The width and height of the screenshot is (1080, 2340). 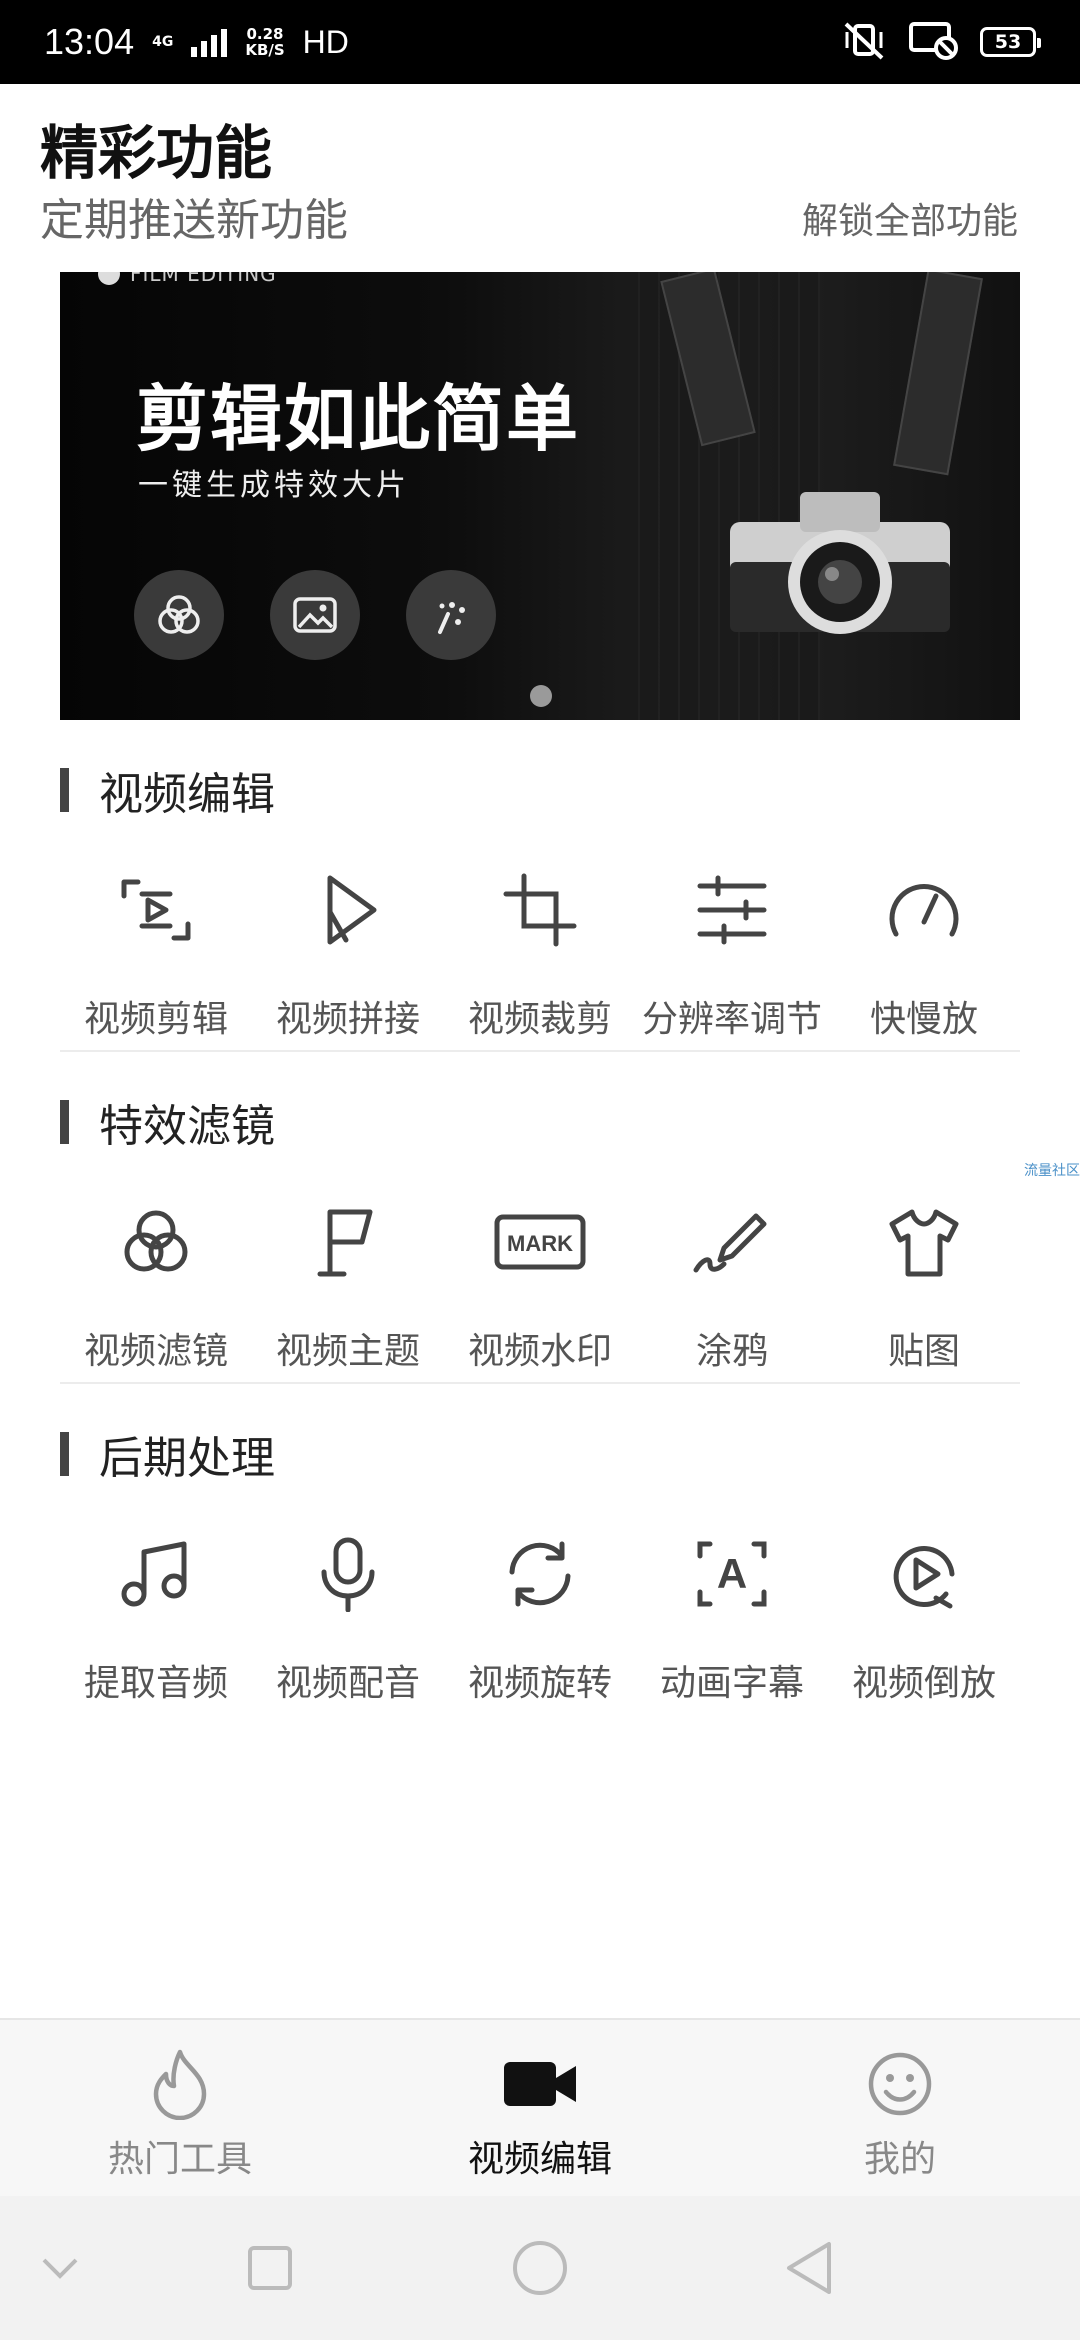 What do you see at coordinates (540, 2084) in the screenshot?
I see `video-camera-icon` at bounding box center [540, 2084].